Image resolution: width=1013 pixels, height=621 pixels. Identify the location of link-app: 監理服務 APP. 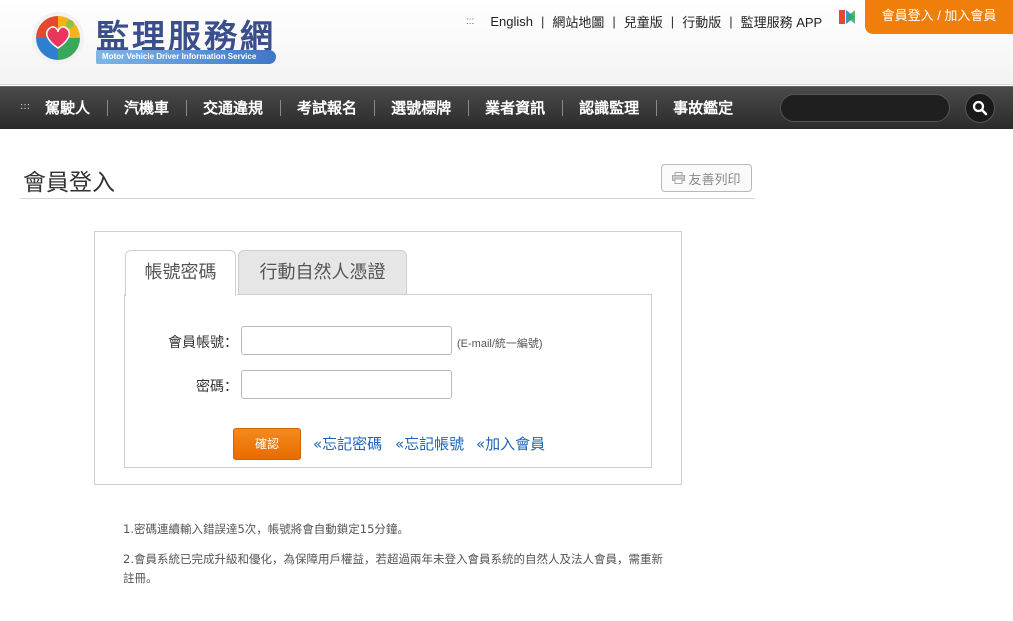
(782, 21).